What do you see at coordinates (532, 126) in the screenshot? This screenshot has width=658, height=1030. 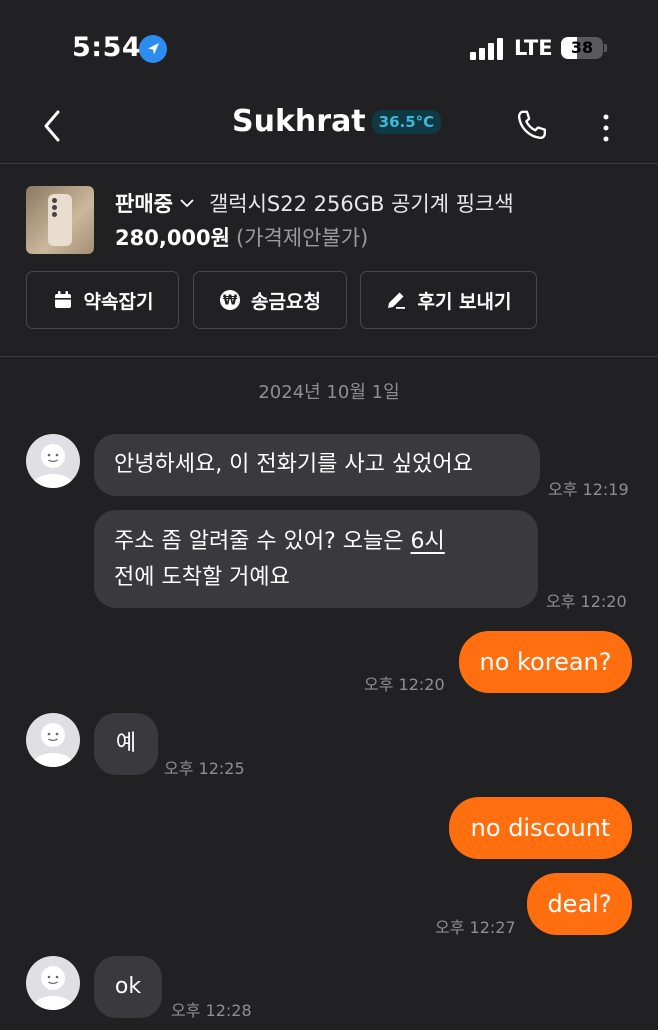 I see `phone-icon` at bounding box center [532, 126].